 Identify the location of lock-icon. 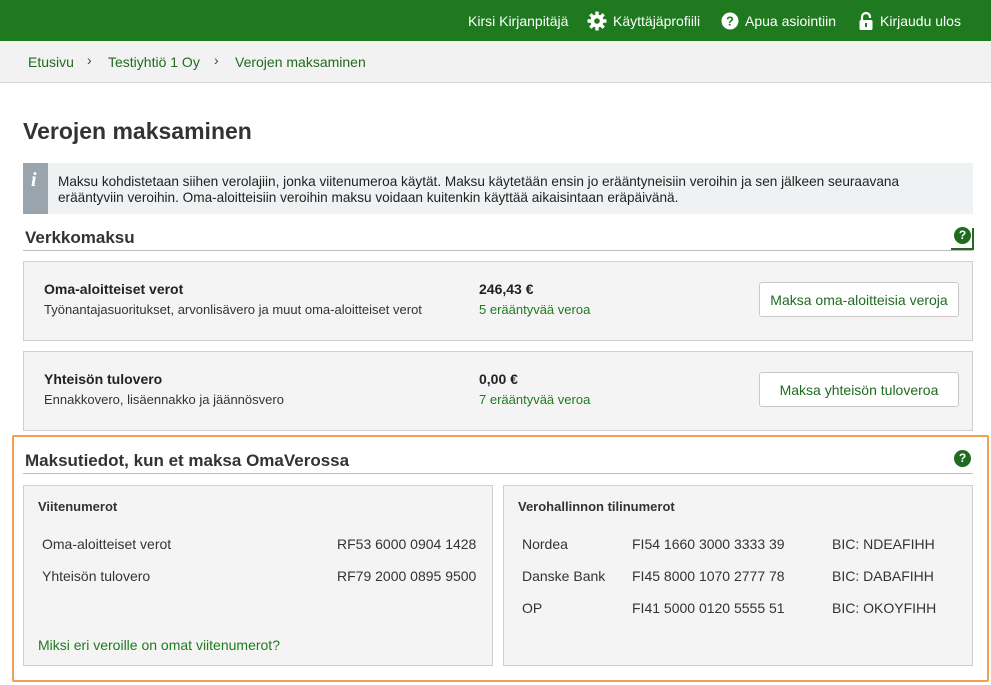
(866, 20).